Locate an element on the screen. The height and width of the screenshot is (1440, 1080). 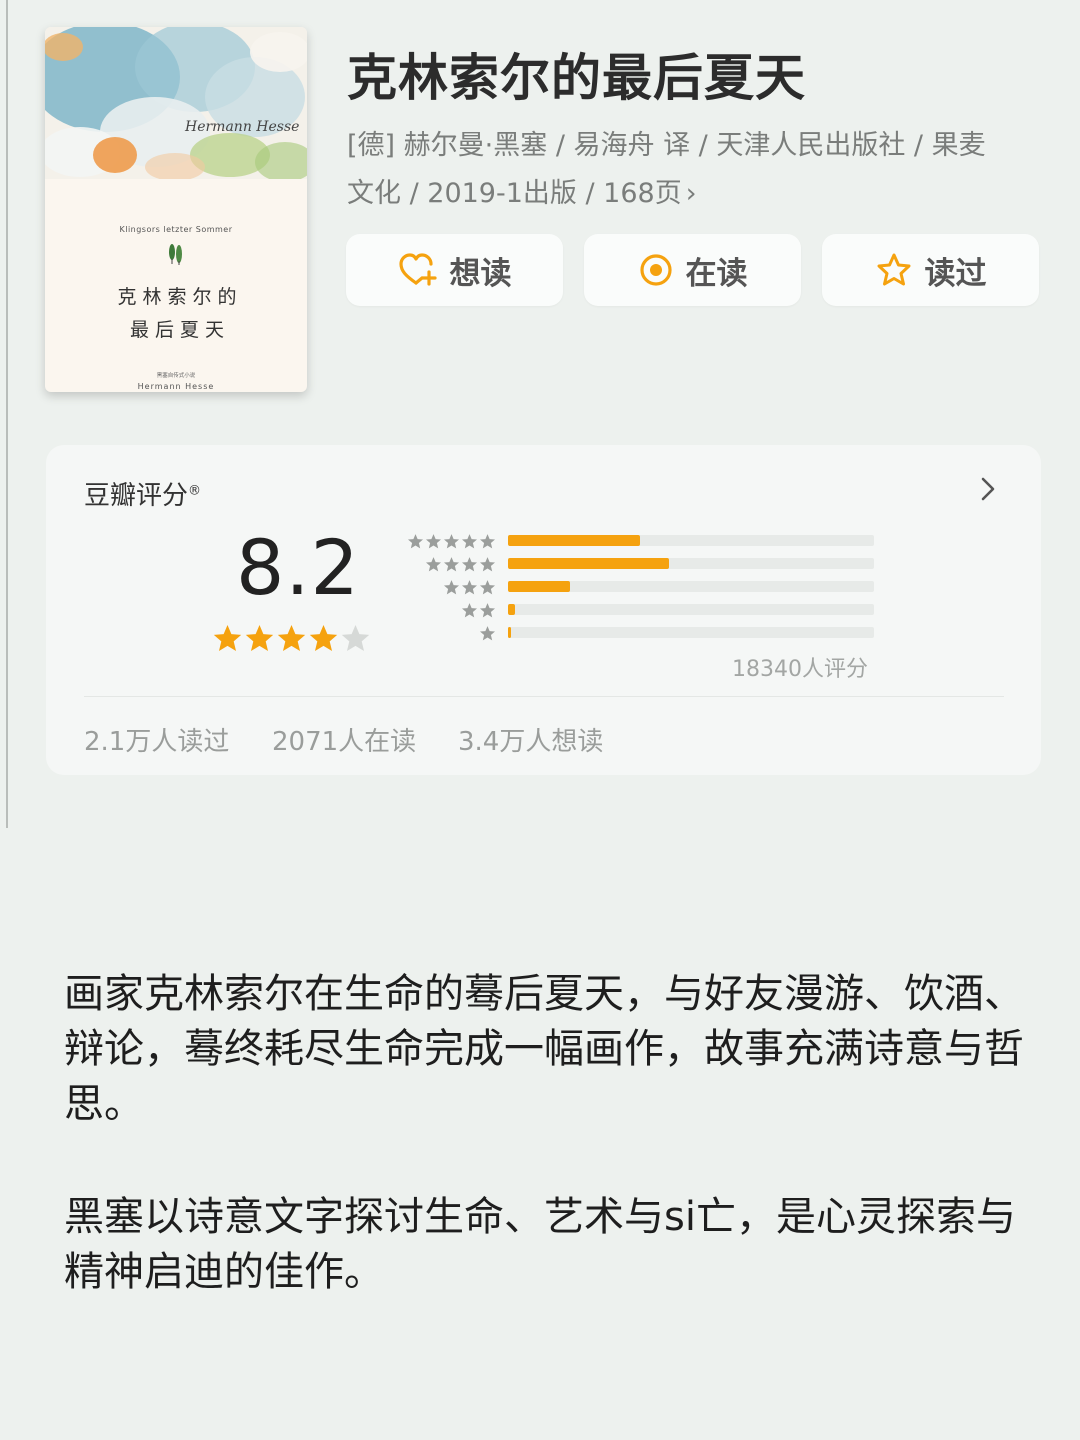
reading-button: 在读 is located at coordinates (692, 270).